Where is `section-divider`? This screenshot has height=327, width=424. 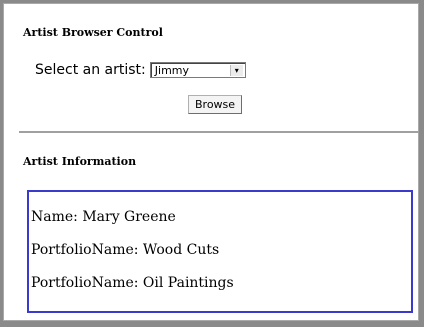 section-divider is located at coordinates (219, 132).